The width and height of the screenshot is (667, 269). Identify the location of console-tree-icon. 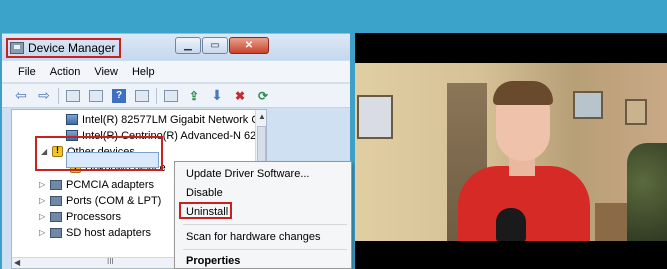
(73, 95).